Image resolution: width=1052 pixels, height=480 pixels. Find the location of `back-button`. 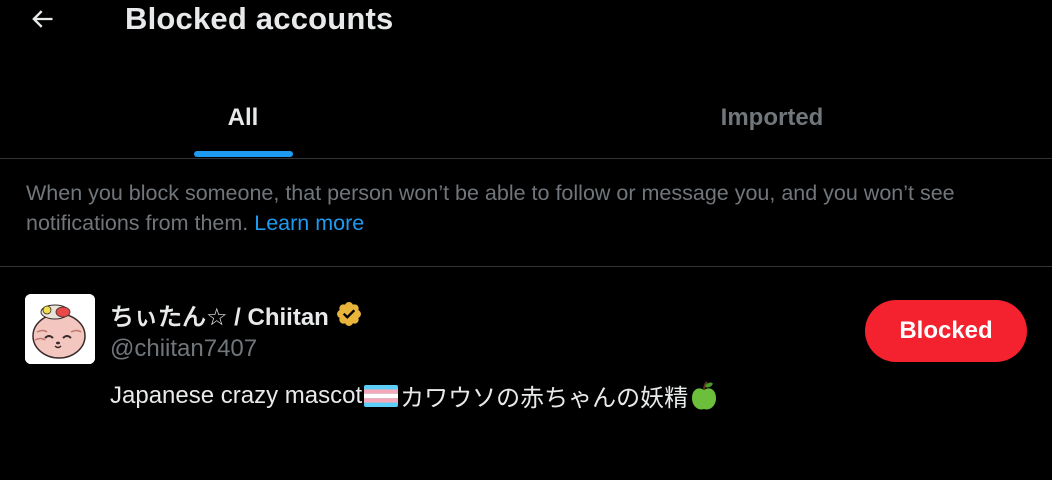

back-button is located at coordinates (42, 19).